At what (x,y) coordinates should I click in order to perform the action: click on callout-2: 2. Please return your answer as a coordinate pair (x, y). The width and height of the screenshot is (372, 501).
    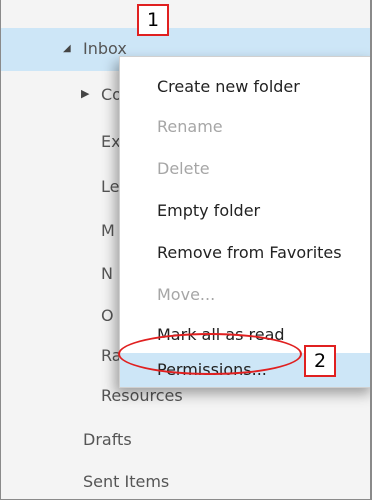
    Looking at the image, I should click on (320, 361).